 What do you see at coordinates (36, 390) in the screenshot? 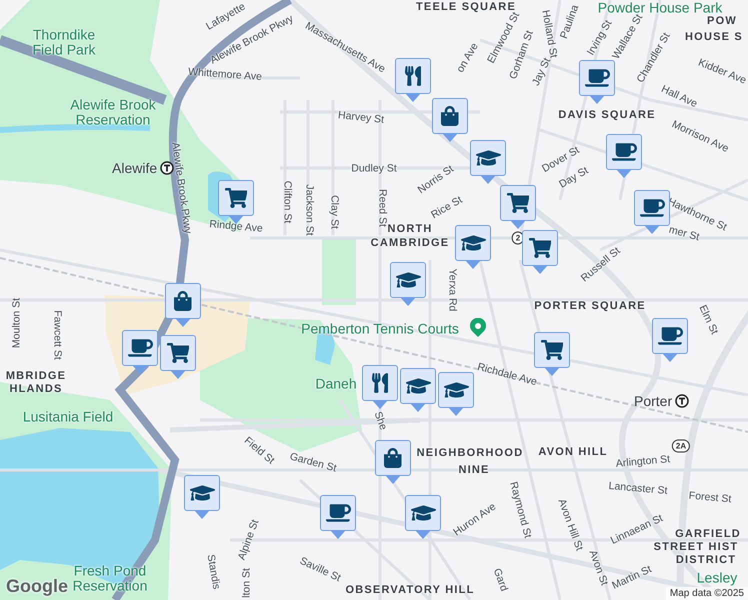
I see `neighborhood-label: HLANDS` at bounding box center [36, 390].